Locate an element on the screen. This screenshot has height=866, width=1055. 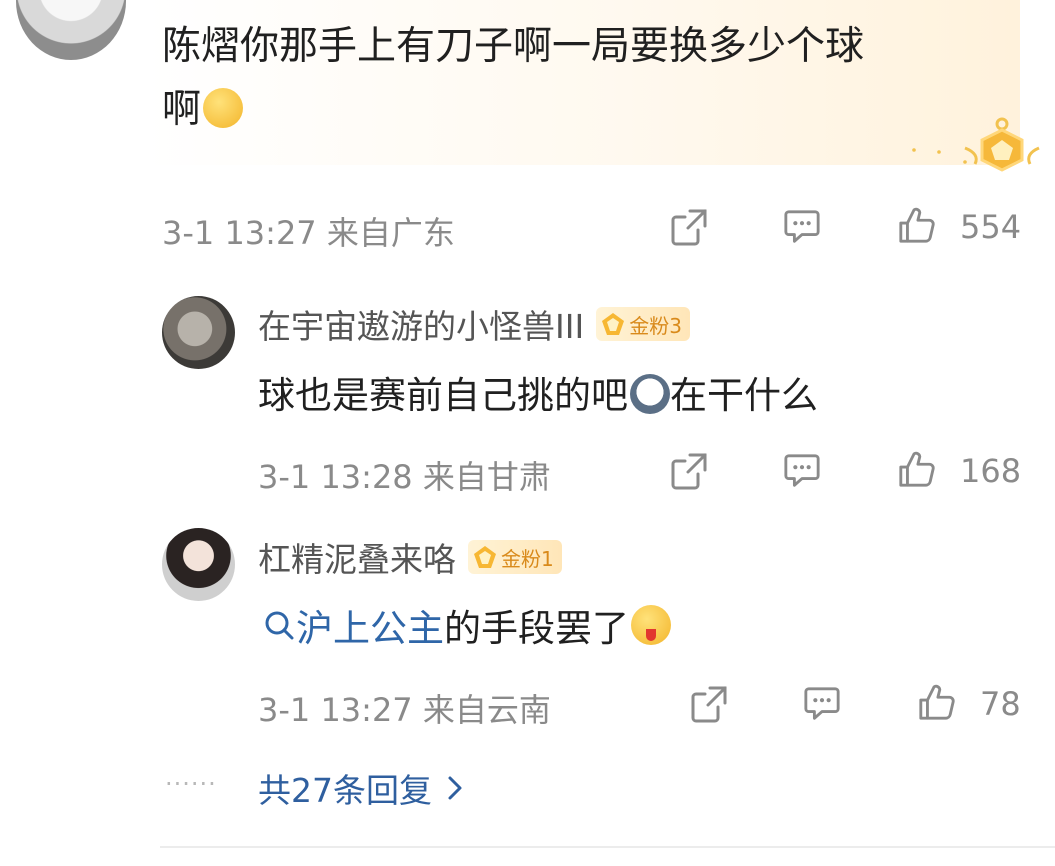
like-count: 554 is located at coordinates (991, 227).